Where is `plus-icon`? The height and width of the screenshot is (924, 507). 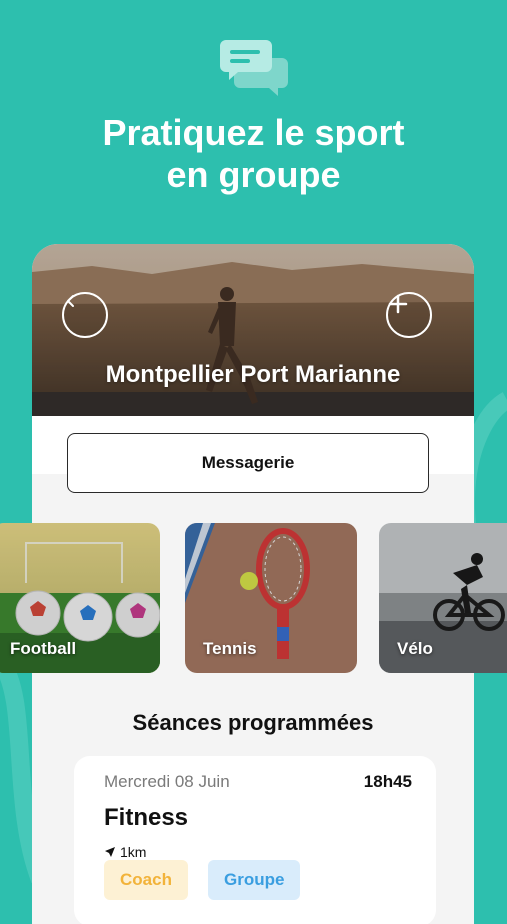
plus-icon is located at coordinates (398, 304).